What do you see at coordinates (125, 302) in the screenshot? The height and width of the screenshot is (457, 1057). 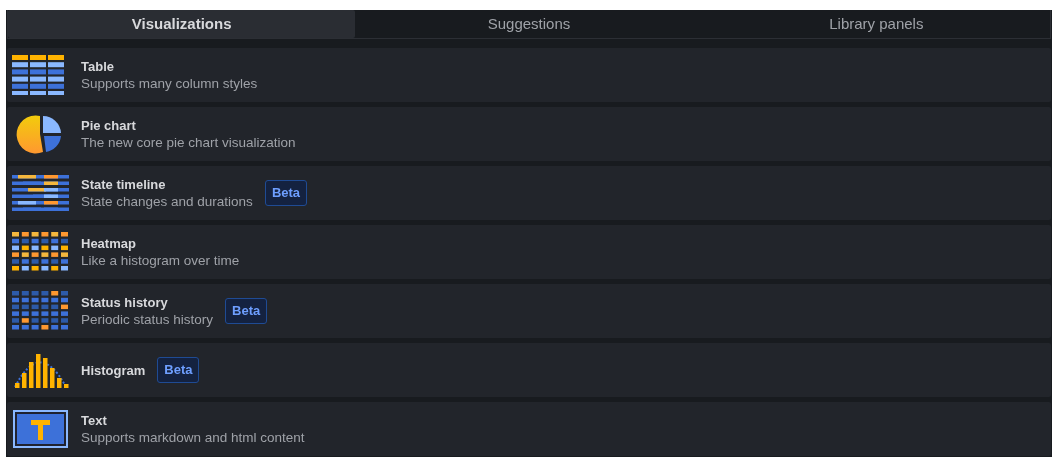 I see `item-title: Status history` at bounding box center [125, 302].